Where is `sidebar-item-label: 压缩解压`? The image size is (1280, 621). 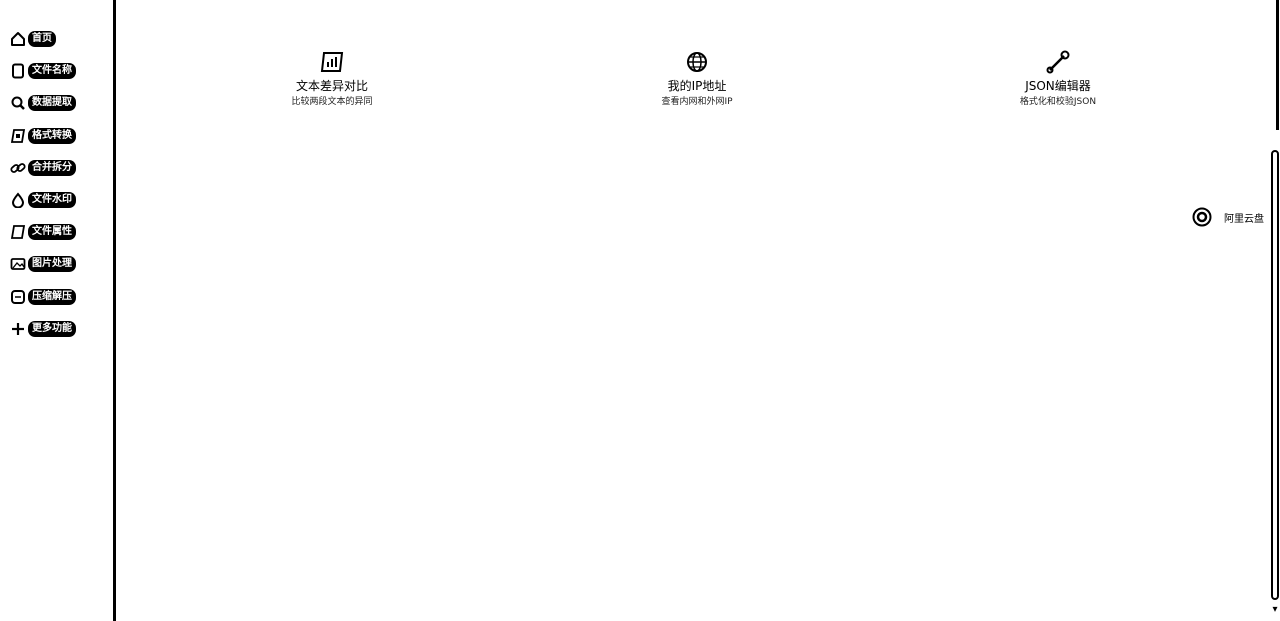
sidebar-item-label: 压缩解压 is located at coordinates (52, 296).